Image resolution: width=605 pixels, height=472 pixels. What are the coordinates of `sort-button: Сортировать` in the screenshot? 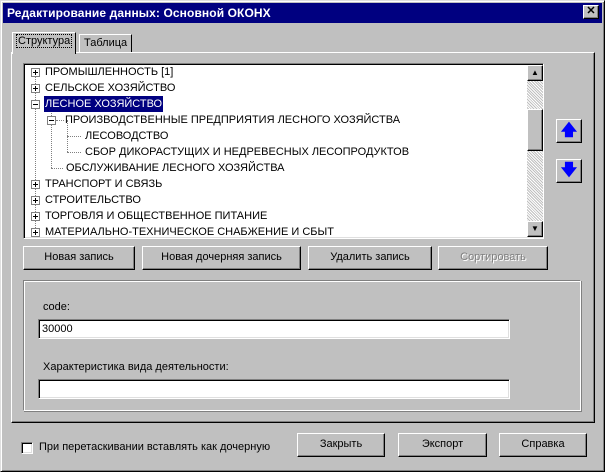 It's located at (493, 258).